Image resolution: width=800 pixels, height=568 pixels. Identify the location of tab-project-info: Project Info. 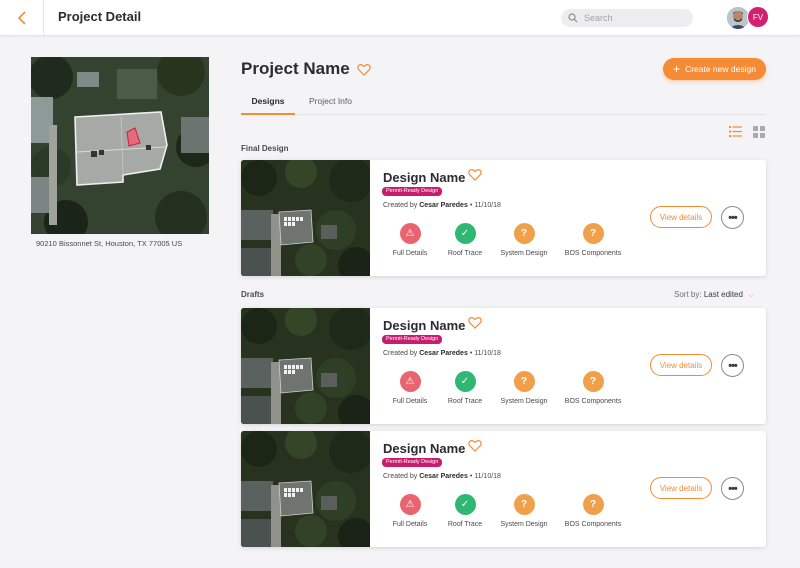
(330, 105).